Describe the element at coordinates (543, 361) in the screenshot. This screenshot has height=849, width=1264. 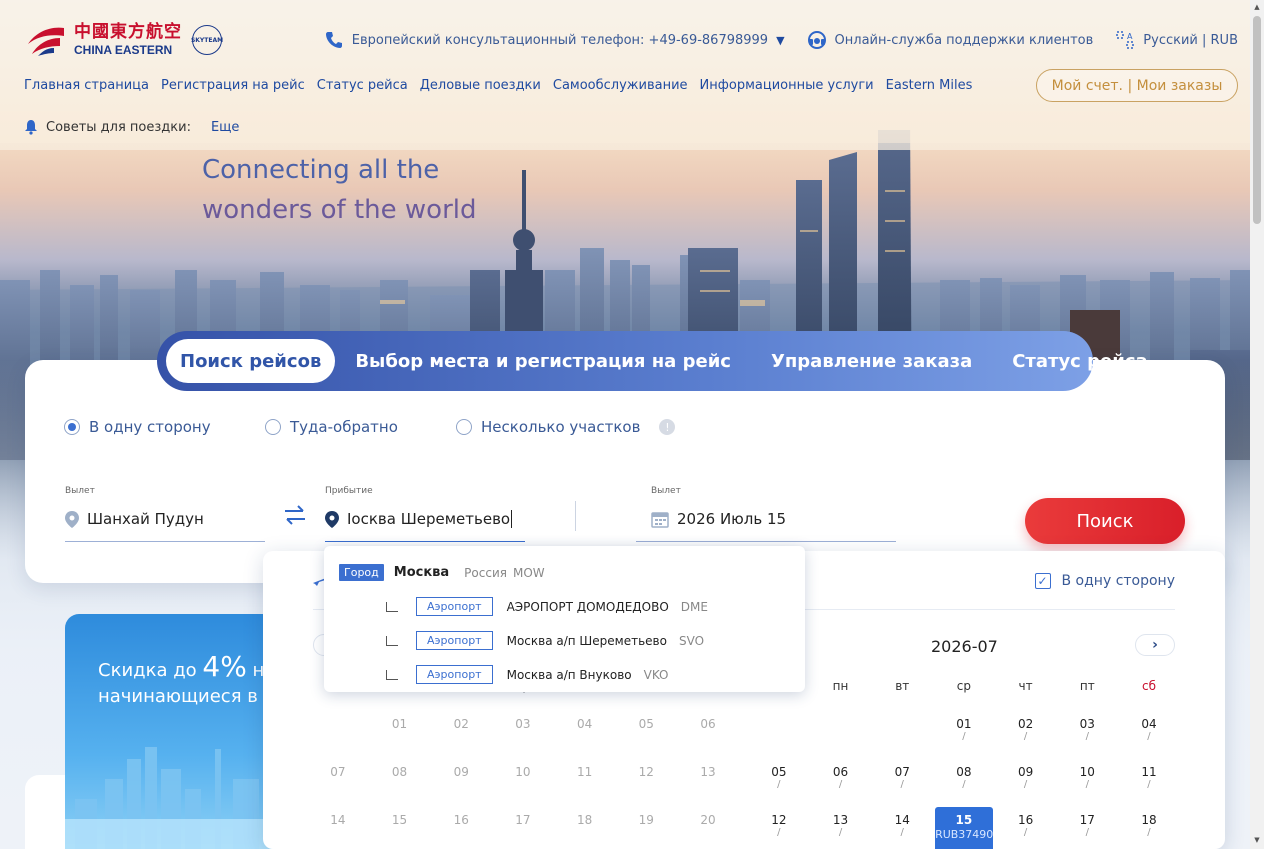
I see `tab-seat-checkin: Выбор места и регистрация на рейс` at that location.